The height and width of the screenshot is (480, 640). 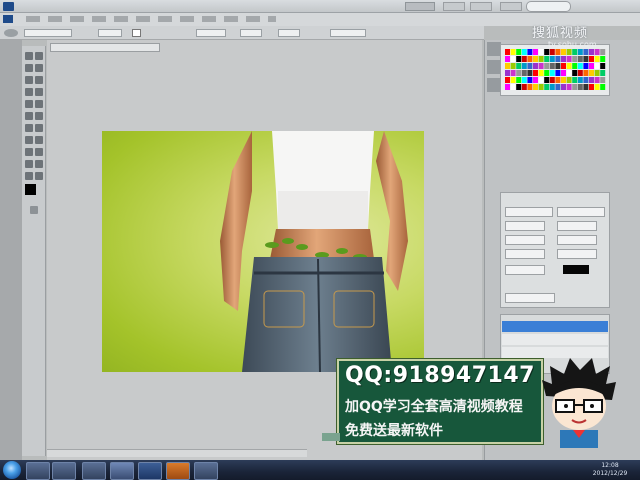 I want to click on start-button, so click(x=12, y=470).